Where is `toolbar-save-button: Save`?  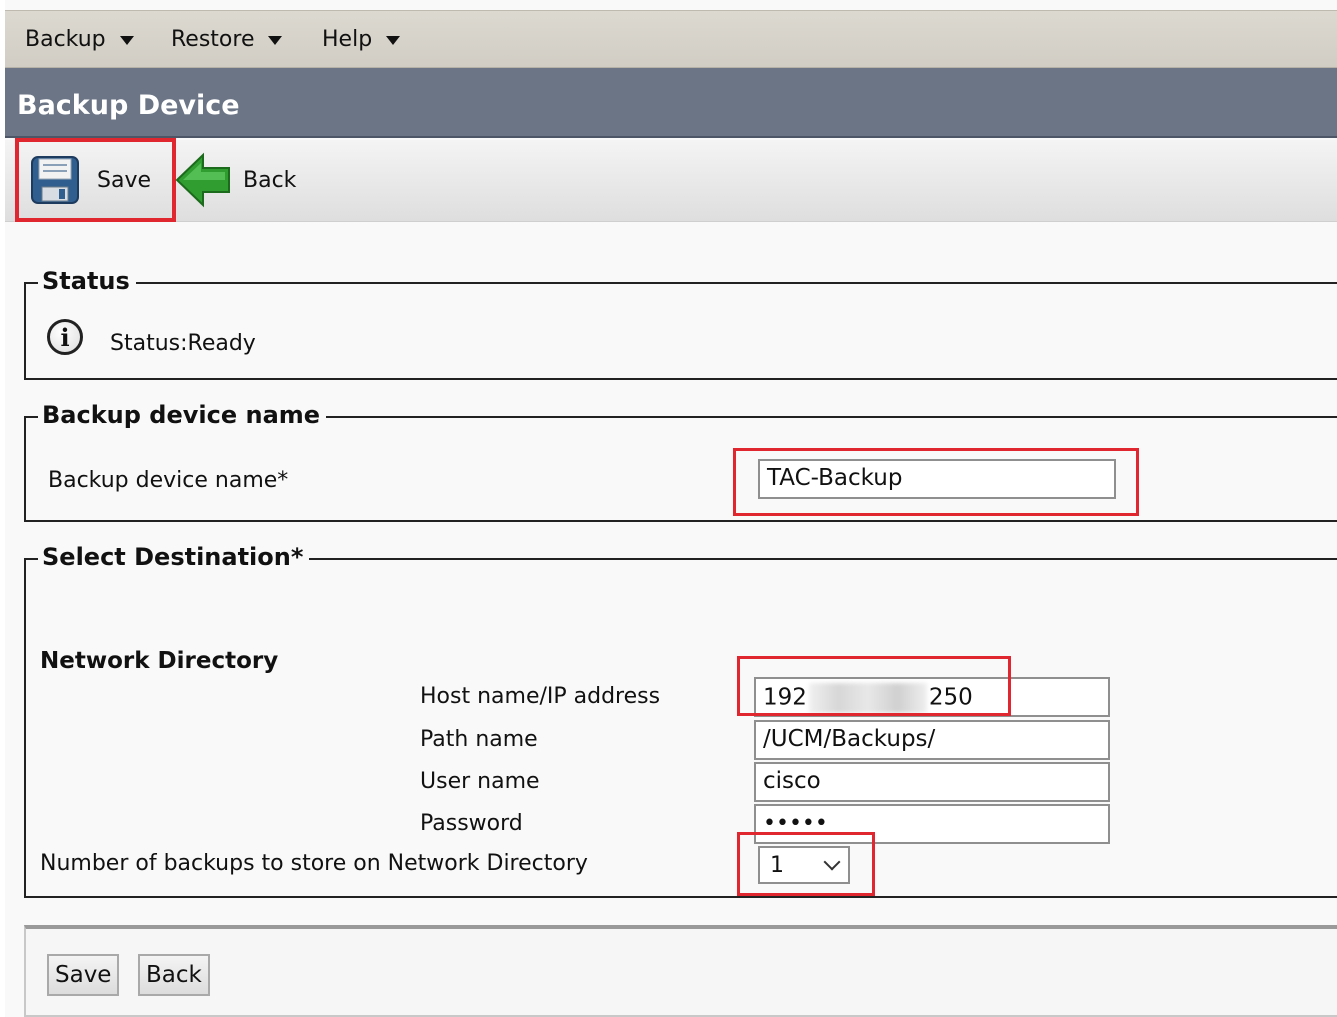
toolbar-save-button: Save is located at coordinates (95, 180).